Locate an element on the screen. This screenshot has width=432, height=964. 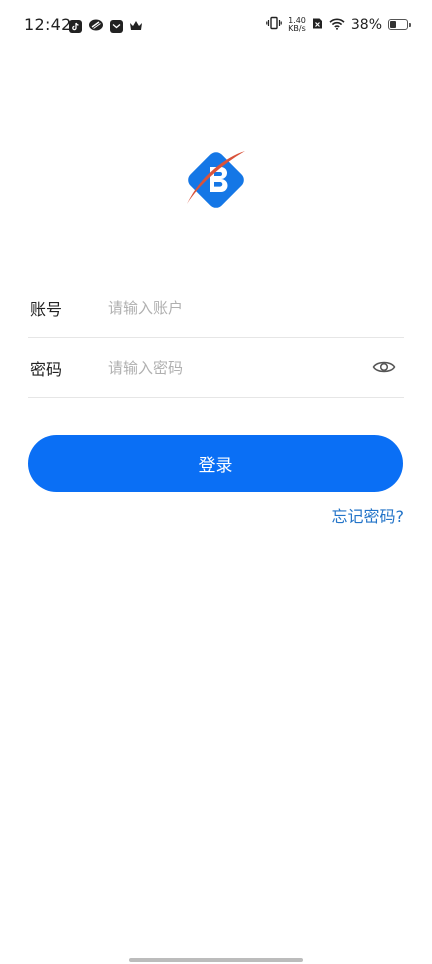
vibrate-icon is located at coordinates (274, 24).